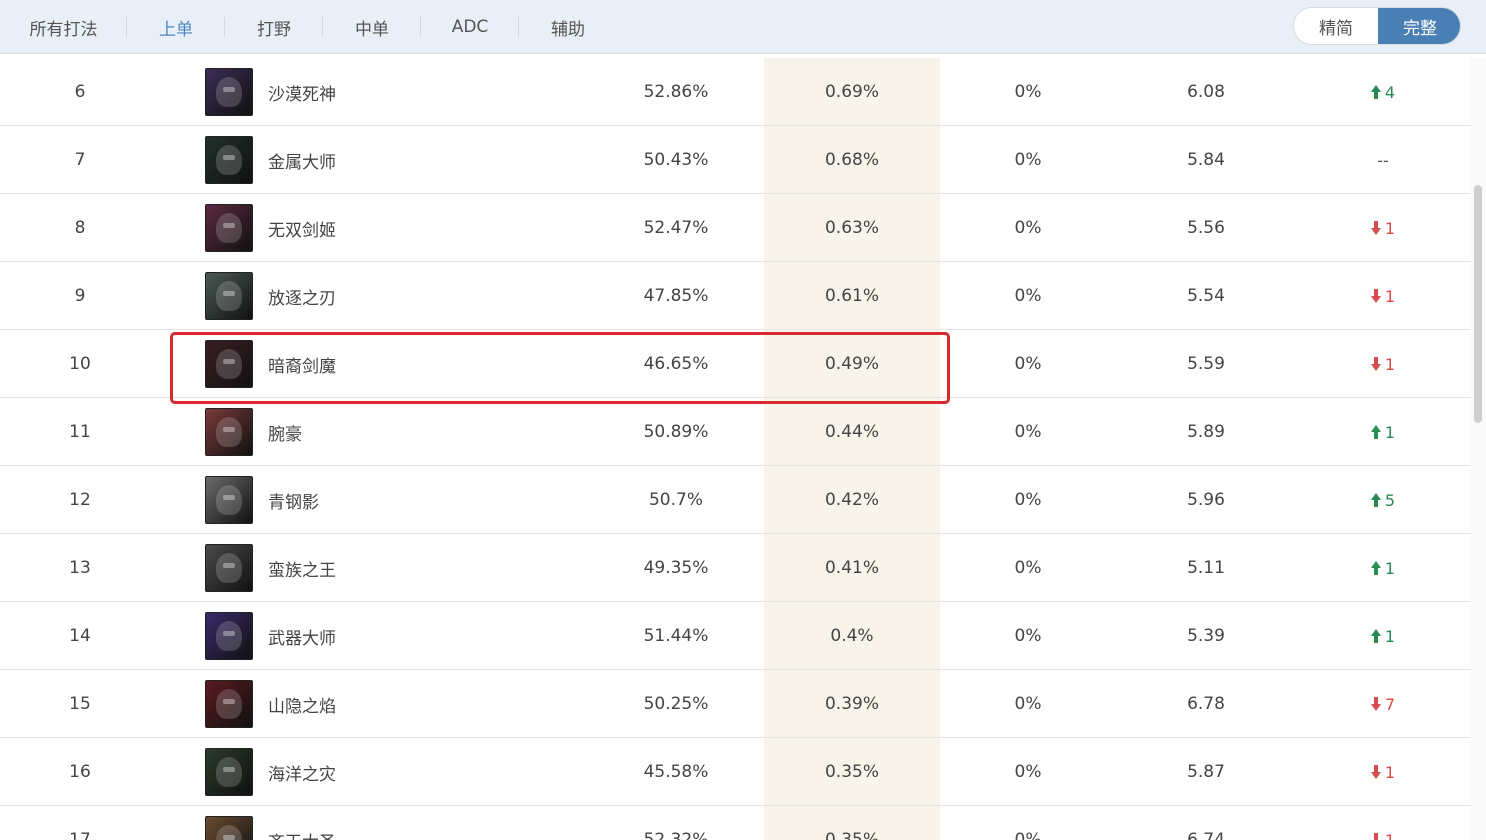 The width and height of the screenshot is (1486, 840). What do you see at coordinates (302, 228) in the screenshot?
I see `champion-name: 无双剑姬` at bounding box center [302, 228].